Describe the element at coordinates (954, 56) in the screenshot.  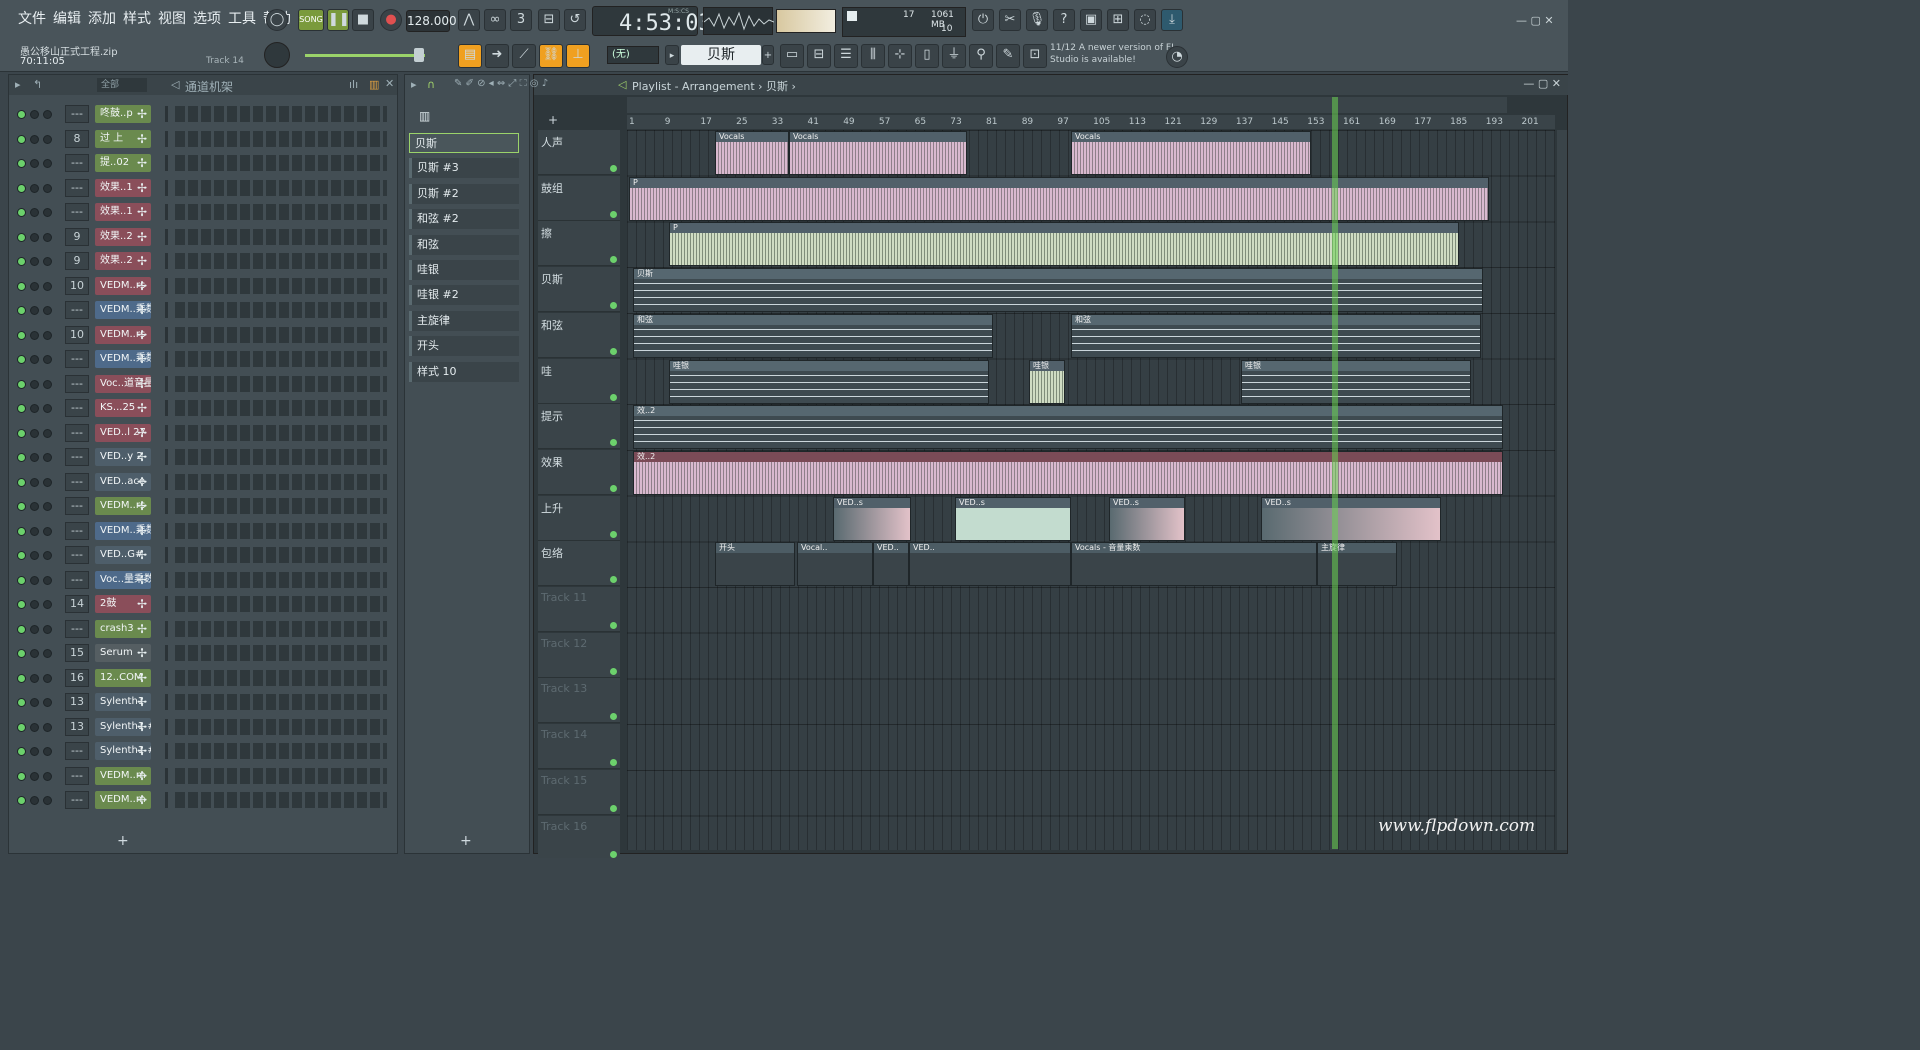
I see `plugin-icon: ⏚` at that location.